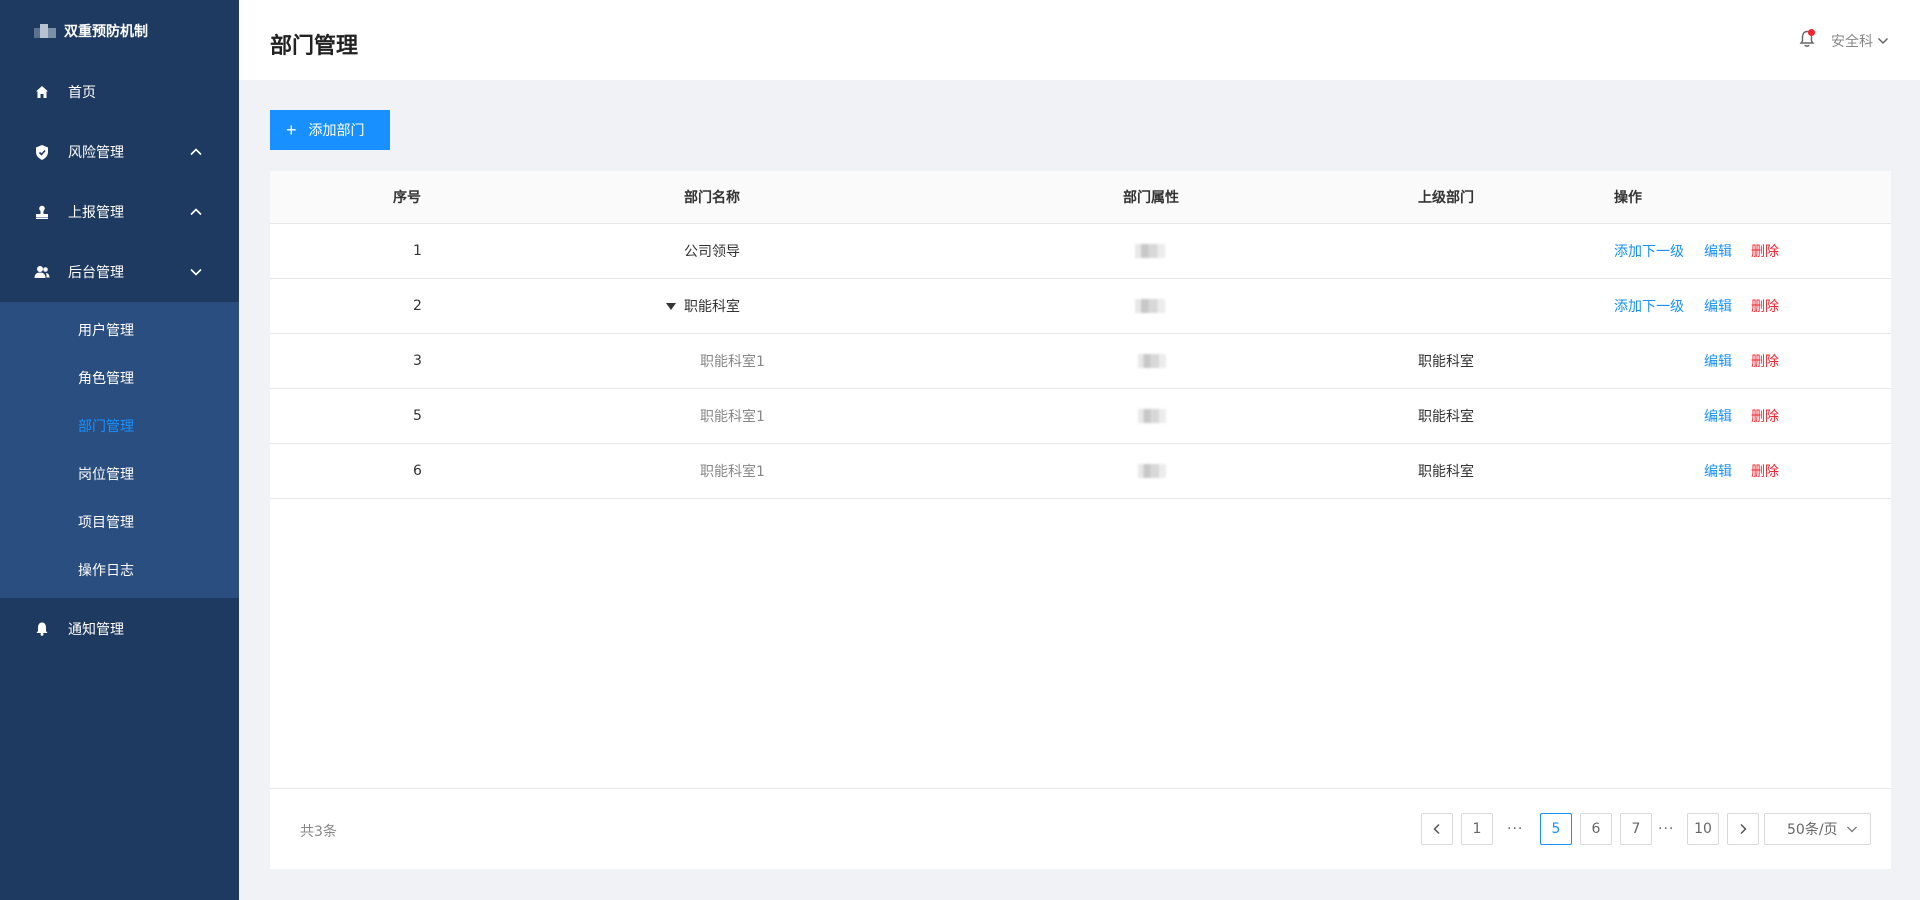 This screenshot has height=900, width=1920. I want to click on brand: 双重预防机制, so click(119, 31).